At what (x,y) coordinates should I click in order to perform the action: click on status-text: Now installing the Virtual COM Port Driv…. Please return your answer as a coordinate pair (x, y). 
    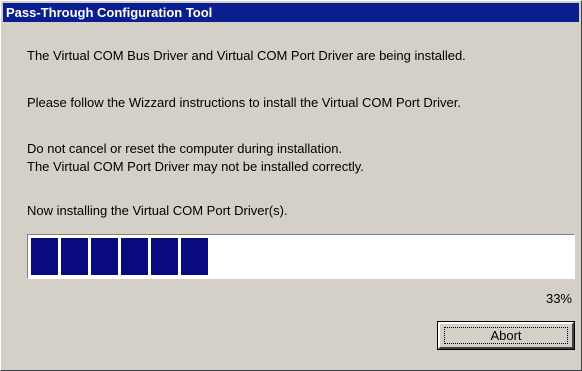
    Looking at the image, I should click on (157, 210).